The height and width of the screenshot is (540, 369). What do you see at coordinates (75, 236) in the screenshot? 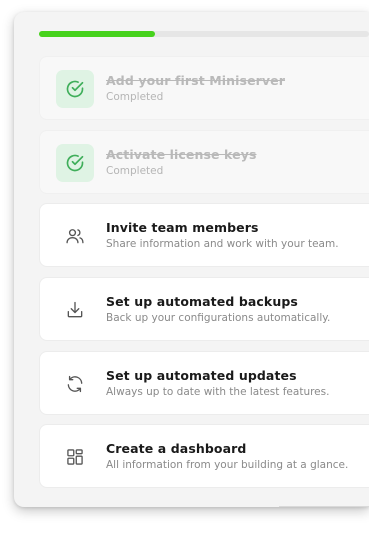
I see `users-icon` at bounding box center [75, 236].